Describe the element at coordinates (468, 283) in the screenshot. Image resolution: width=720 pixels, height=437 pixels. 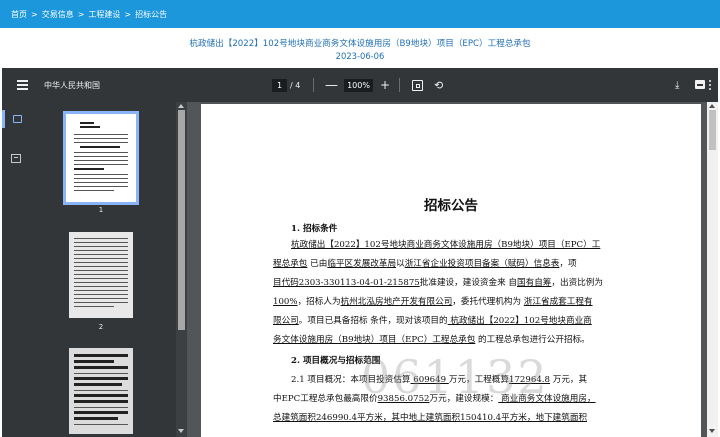
I see `text-span: 批准建设，建设资金来 自` at that location.